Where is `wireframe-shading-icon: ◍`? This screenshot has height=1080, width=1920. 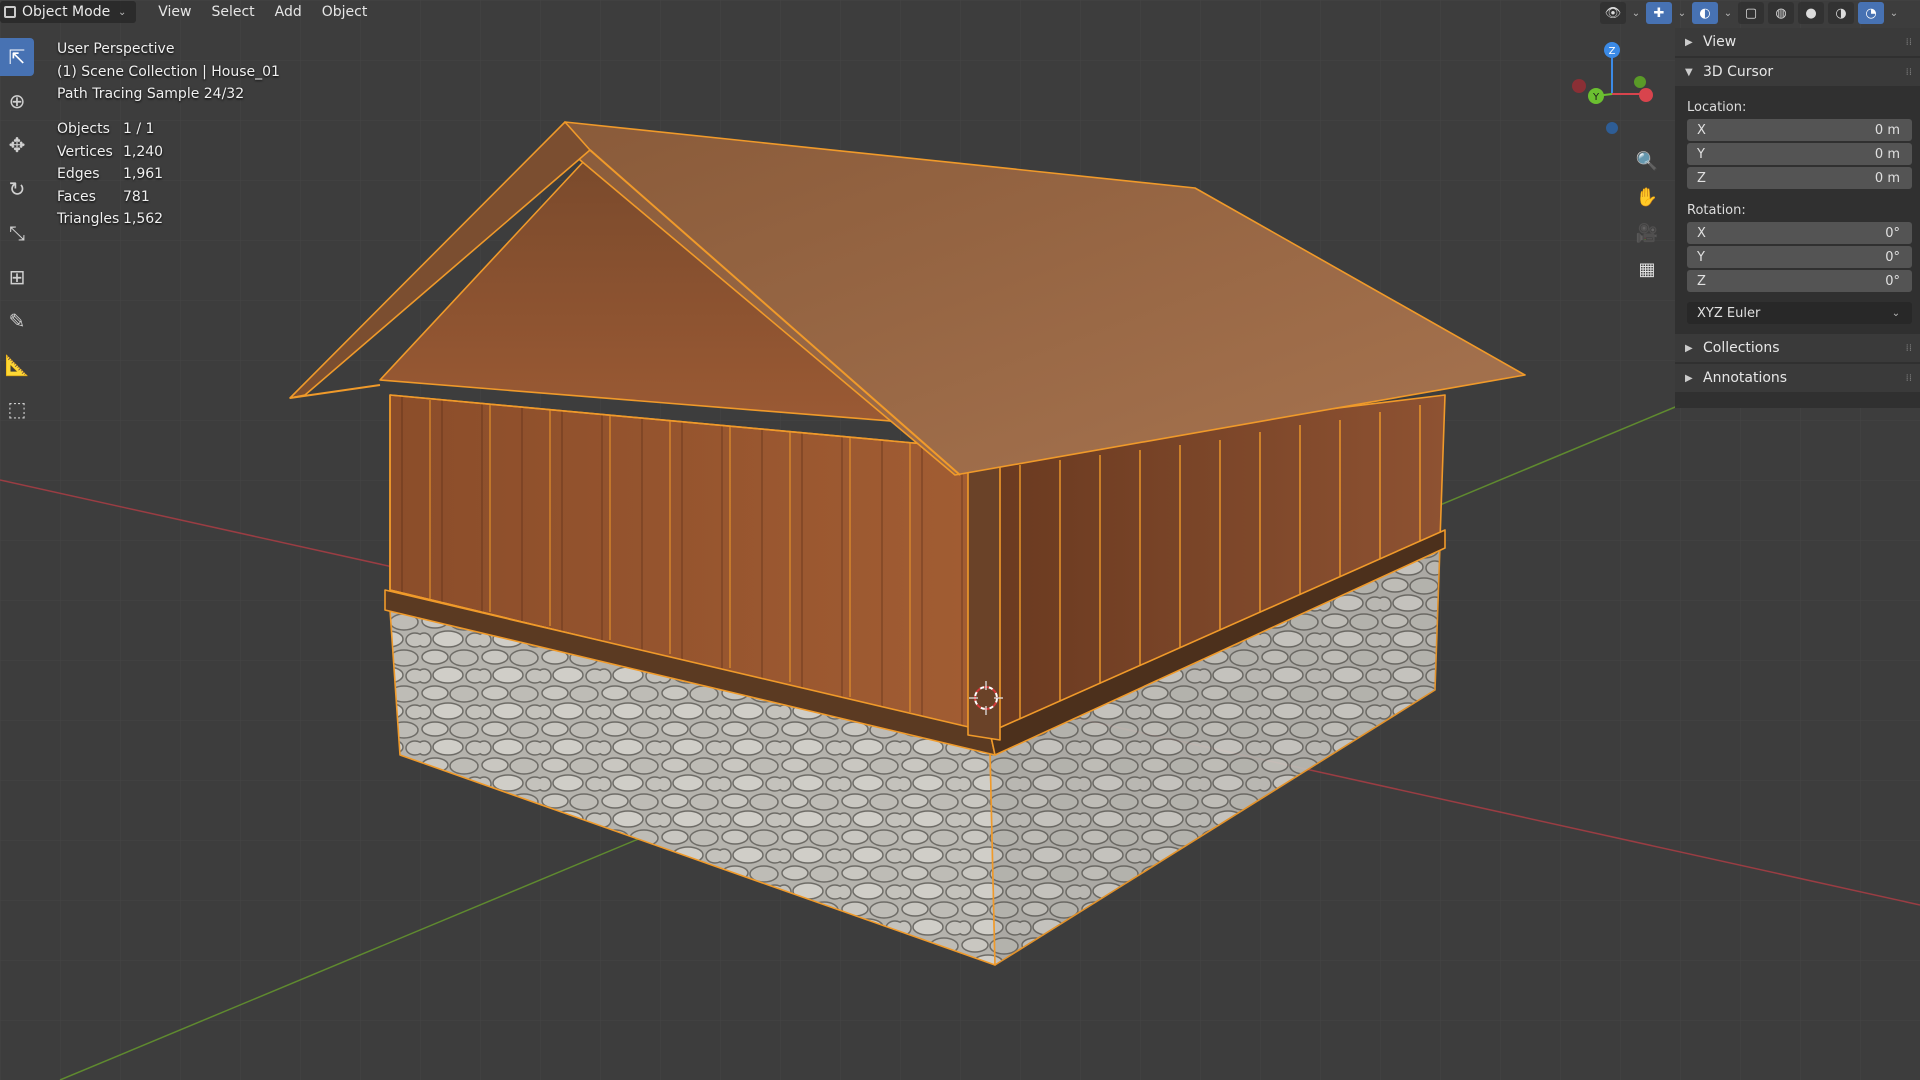 wireframe-shading-icon: ◍ is located at coordinates (1781, 13).